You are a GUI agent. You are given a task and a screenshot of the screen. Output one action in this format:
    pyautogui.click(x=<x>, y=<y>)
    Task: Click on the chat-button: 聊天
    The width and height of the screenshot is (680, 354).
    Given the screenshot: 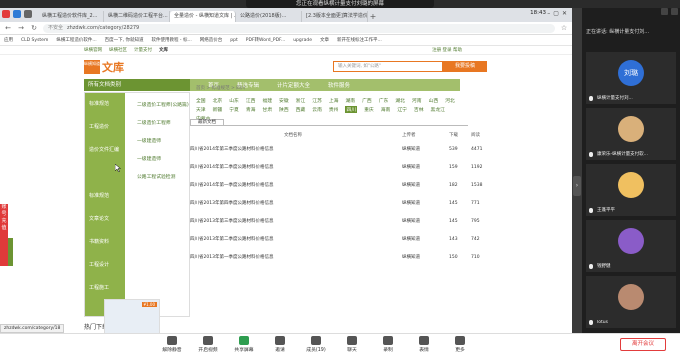 What is the action you would take?
    pyautogui.click(x=352, y=344)
    